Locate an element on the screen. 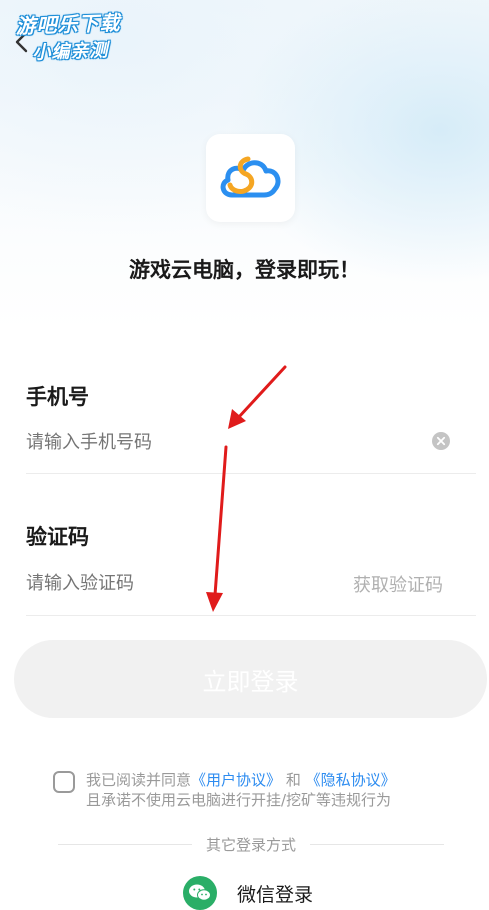  agreement-prefix: 我已阅读并同意 is located at coordinates (139, 780).